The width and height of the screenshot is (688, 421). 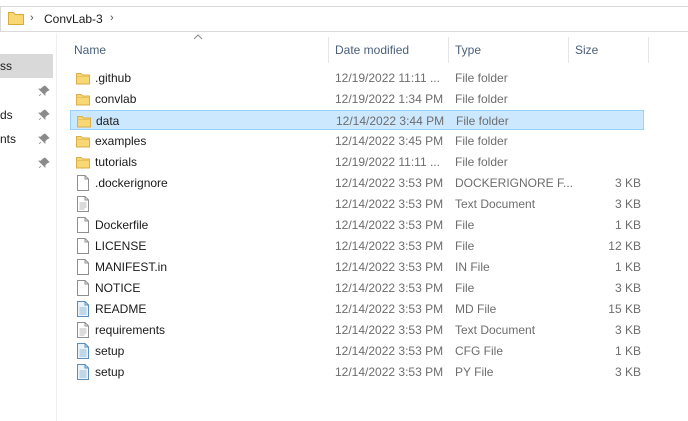 I want to click on column-header-size: Size, so click(x=586, y=50).